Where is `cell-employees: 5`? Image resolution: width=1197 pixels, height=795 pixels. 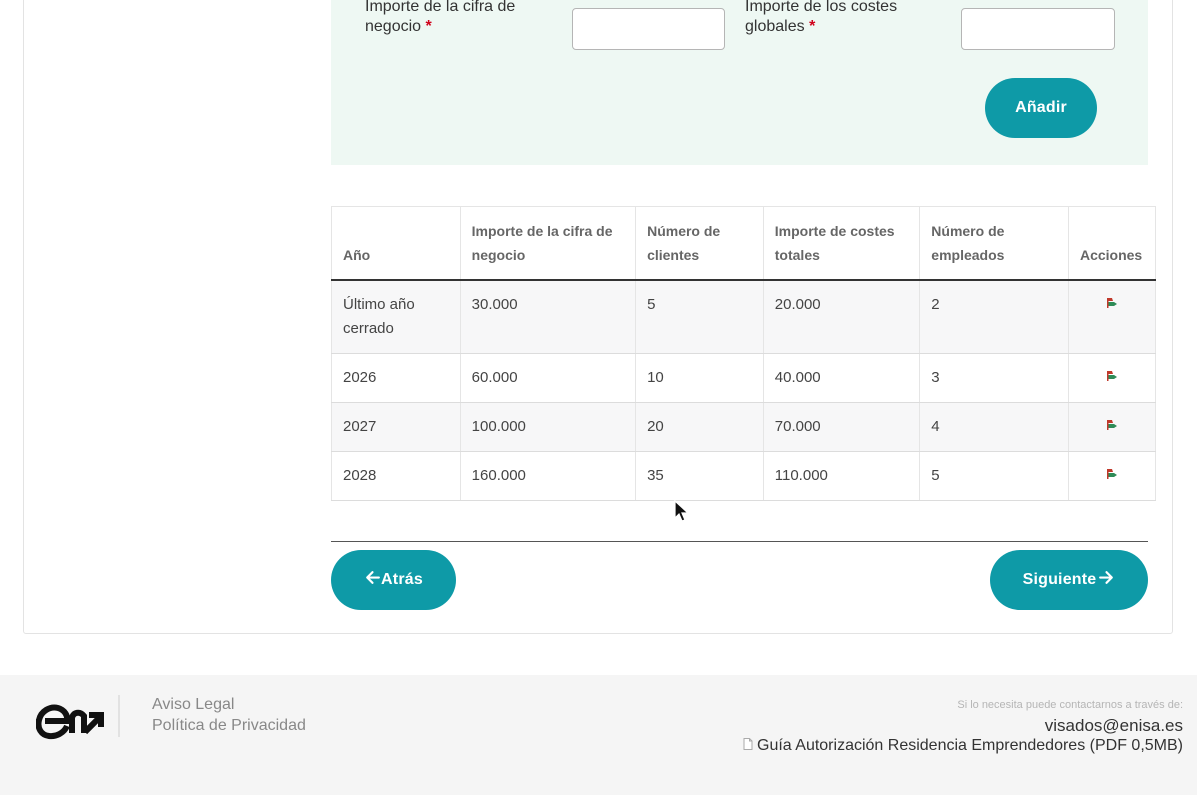
cell-employees: 5 is located at coordinates (994, 476).